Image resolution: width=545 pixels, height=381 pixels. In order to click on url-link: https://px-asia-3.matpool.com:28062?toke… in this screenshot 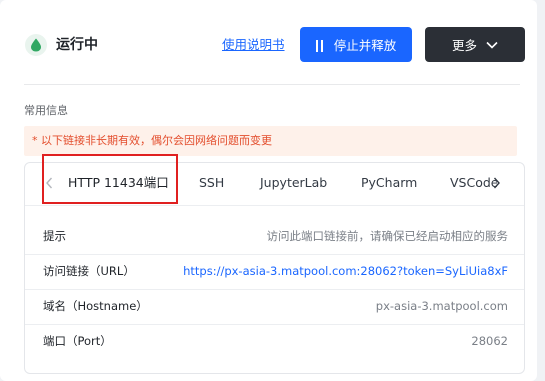, I will do `click(345, 271)`.